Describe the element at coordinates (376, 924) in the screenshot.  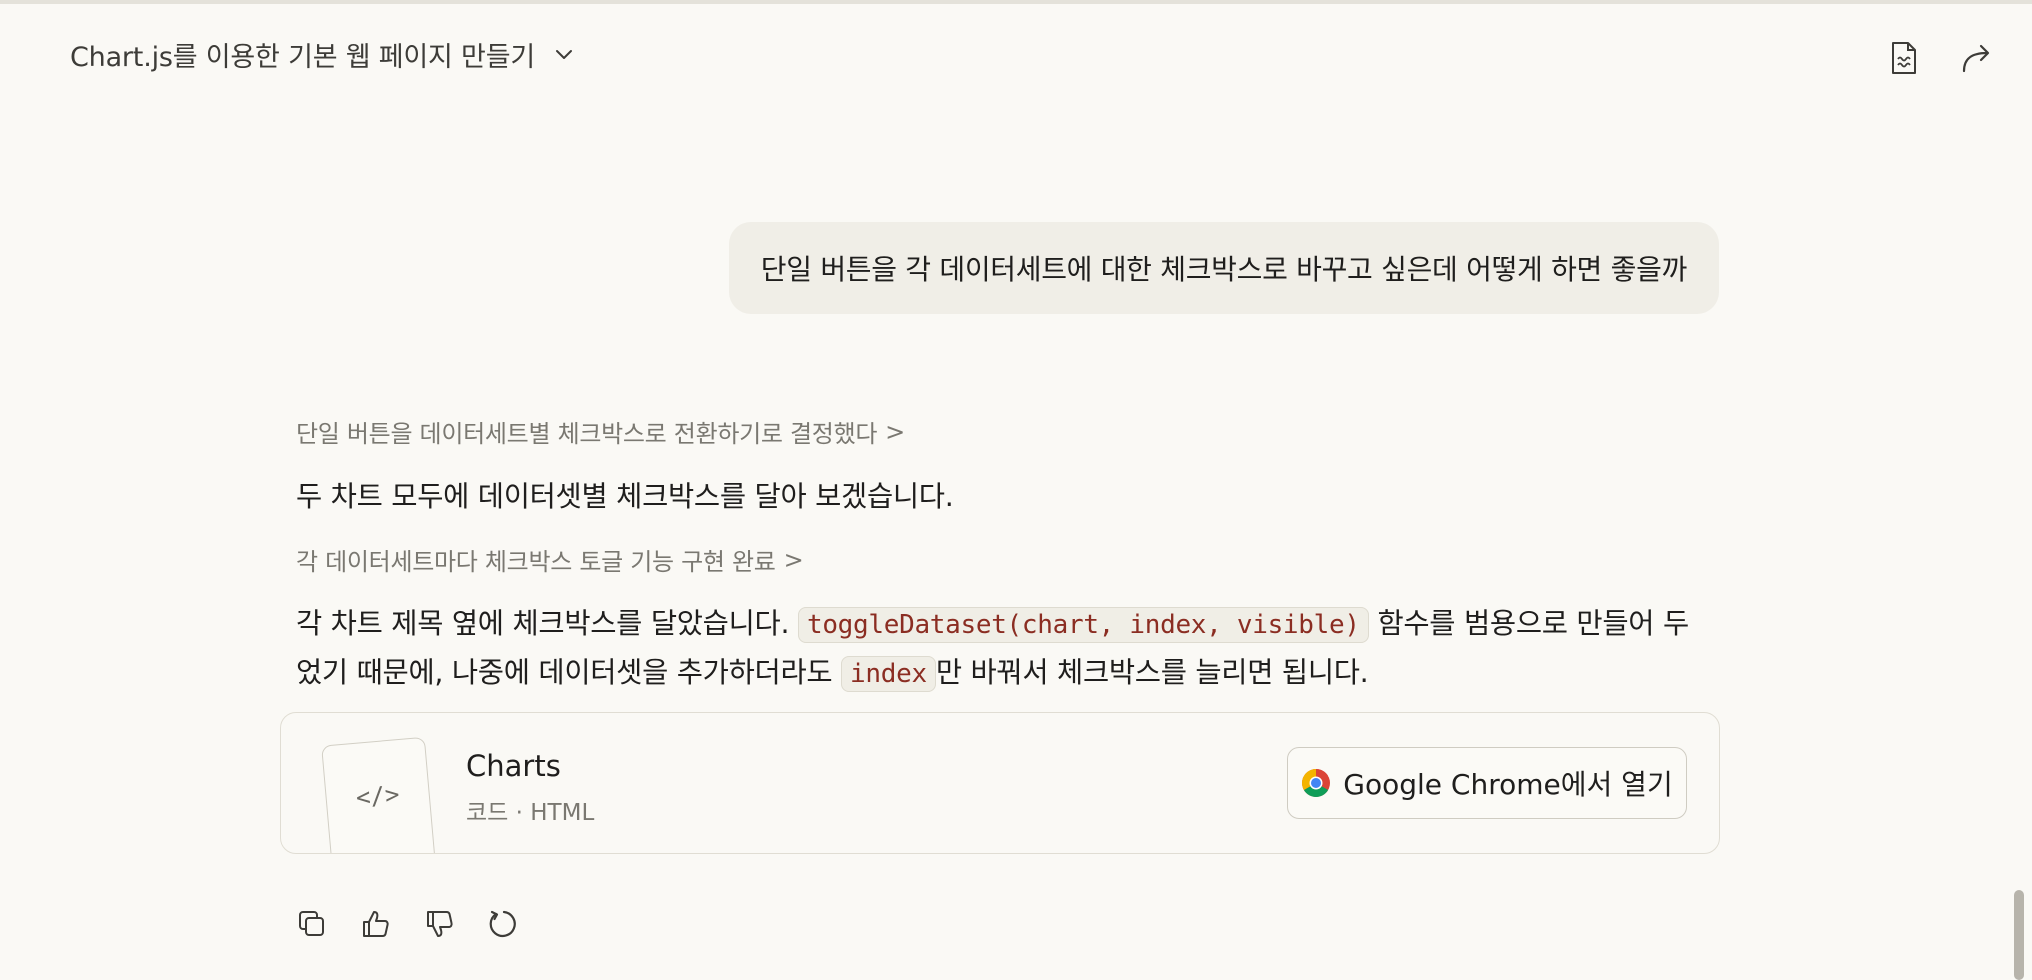
I see `thumbs-up-icon` at that location.